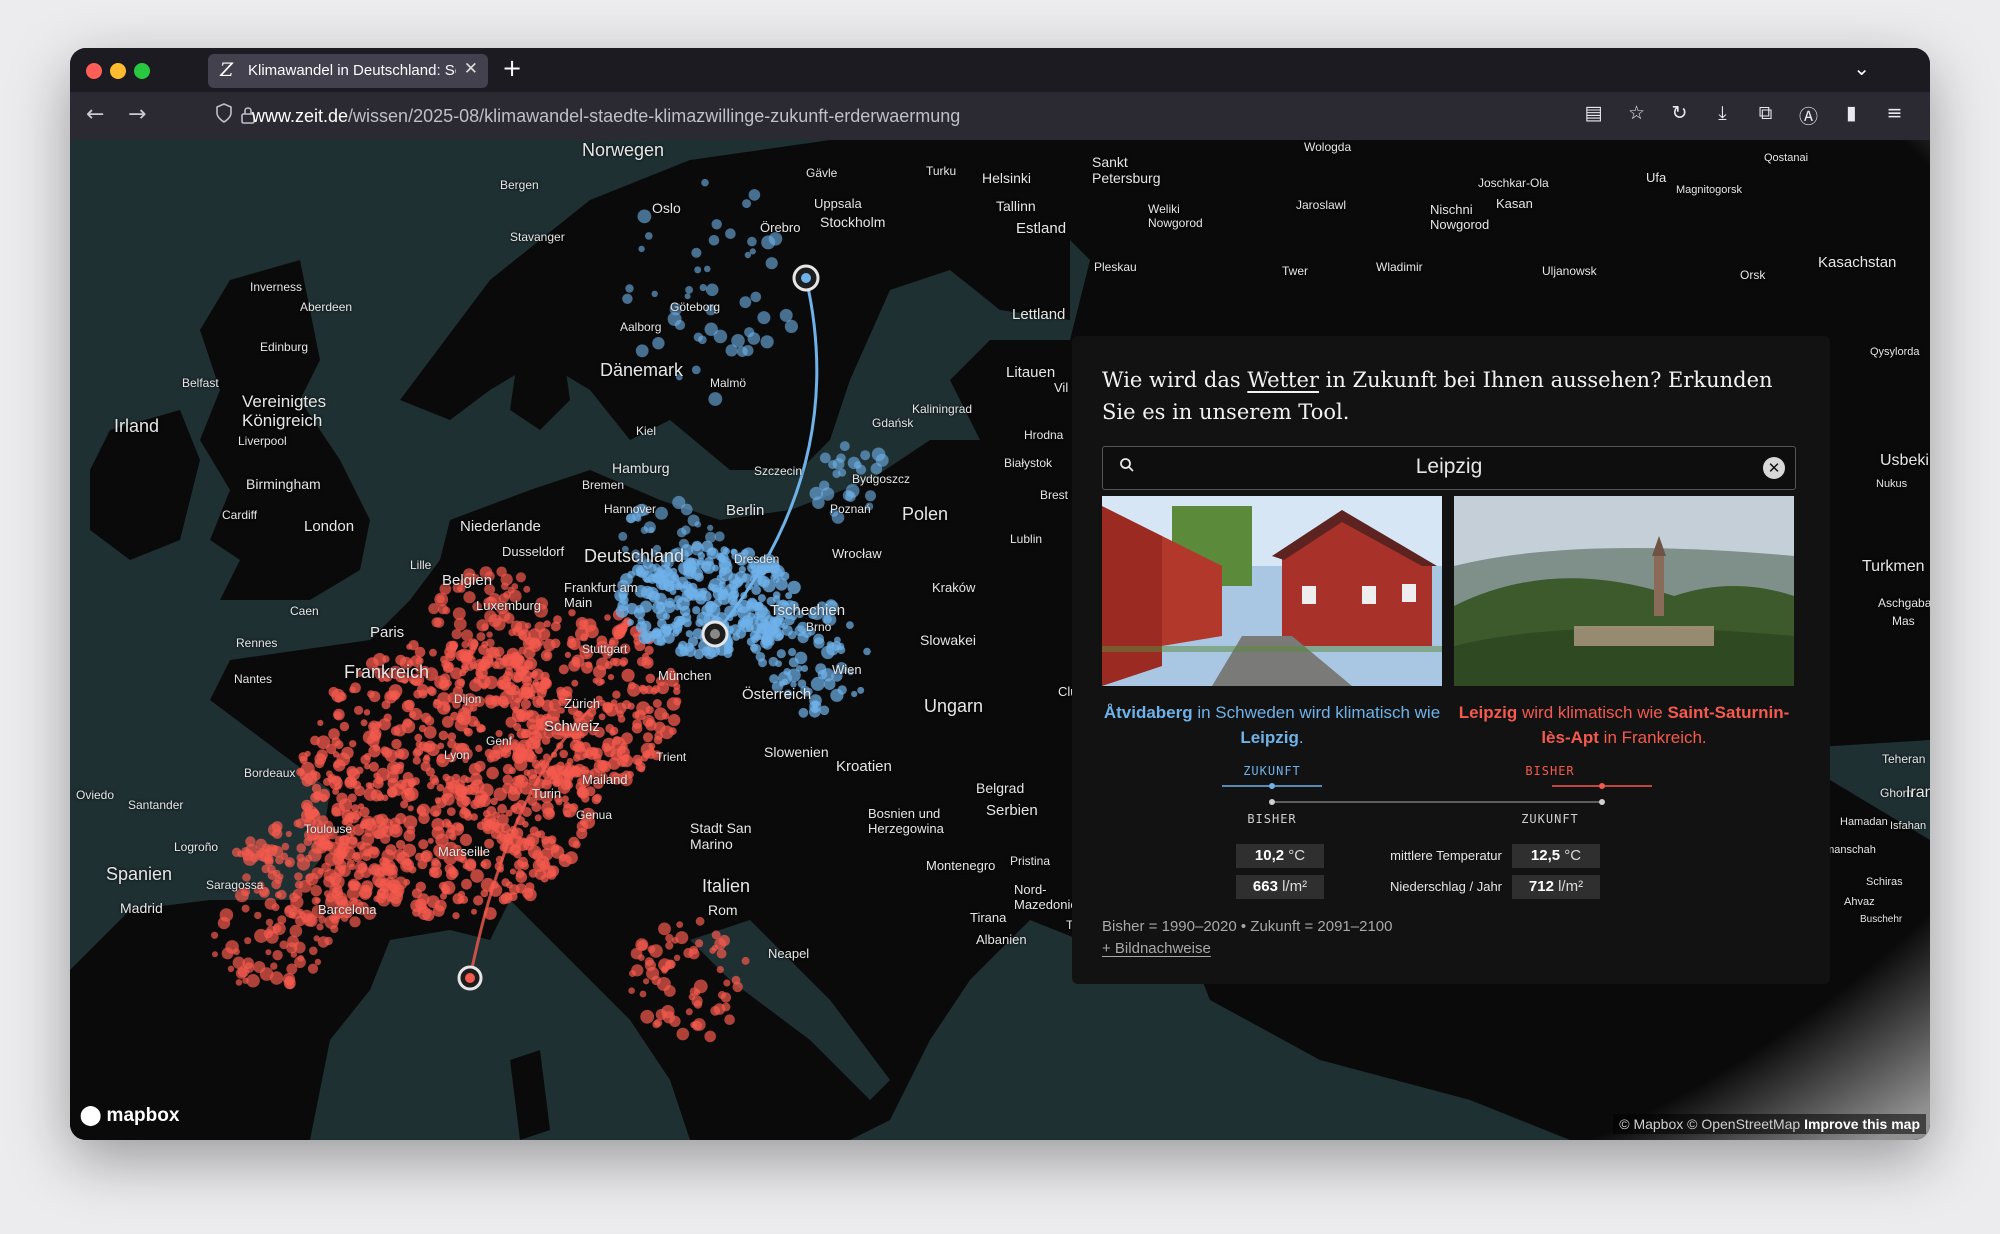 This screenshot has width=2000, height=1234. What do you see at coordinates (948, 640) in the screenshot?
I see `map-label-slowakei: Slowakei` at bounding box center [948, 640].